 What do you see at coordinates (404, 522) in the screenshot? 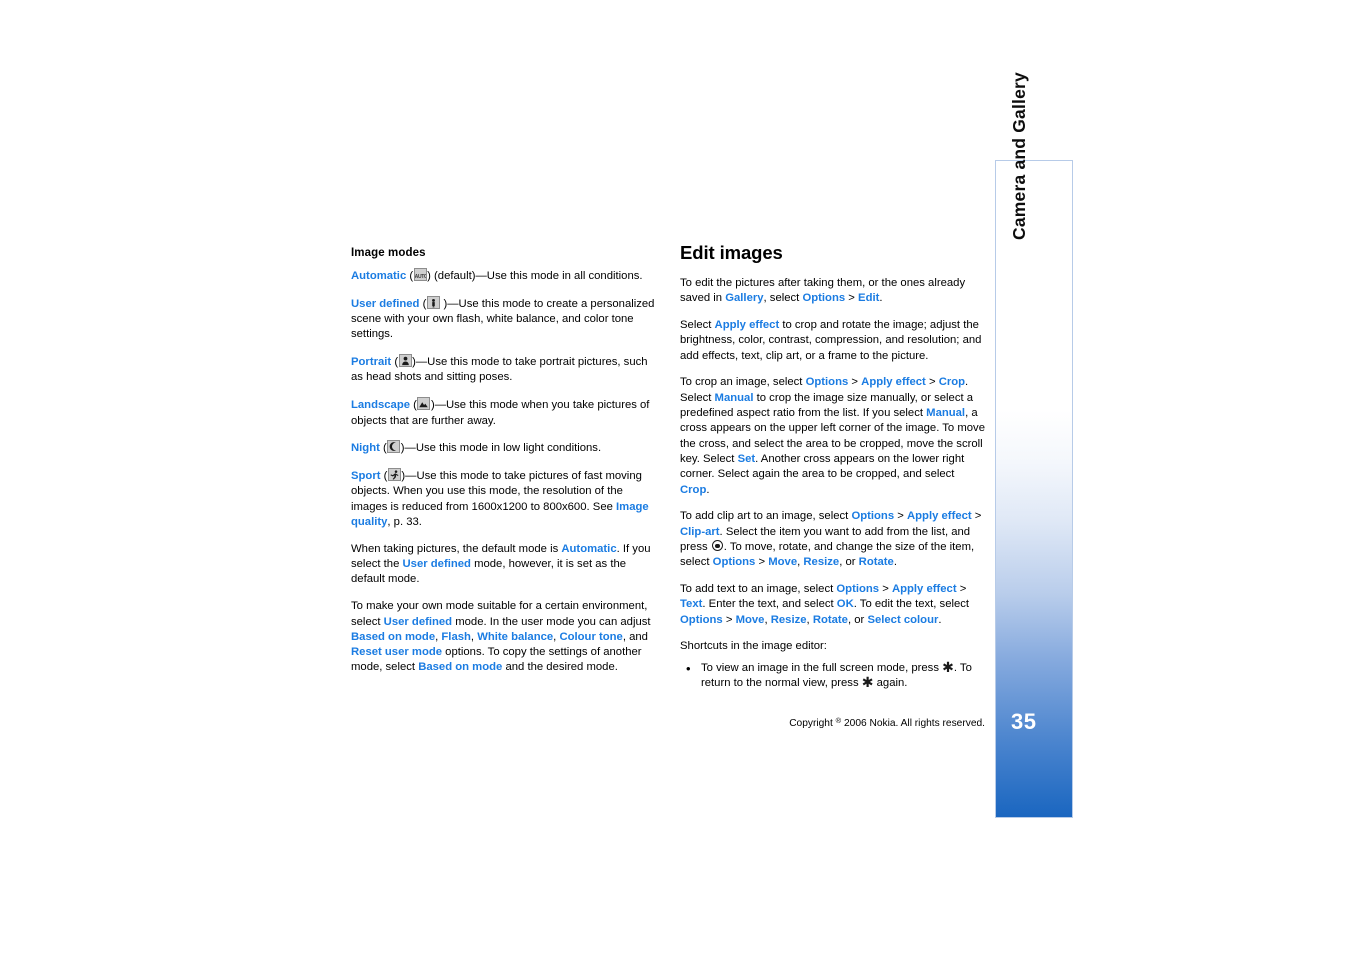
I see `mode-desc-sport-2: , p. 33.` at bounding box center [404, 522].